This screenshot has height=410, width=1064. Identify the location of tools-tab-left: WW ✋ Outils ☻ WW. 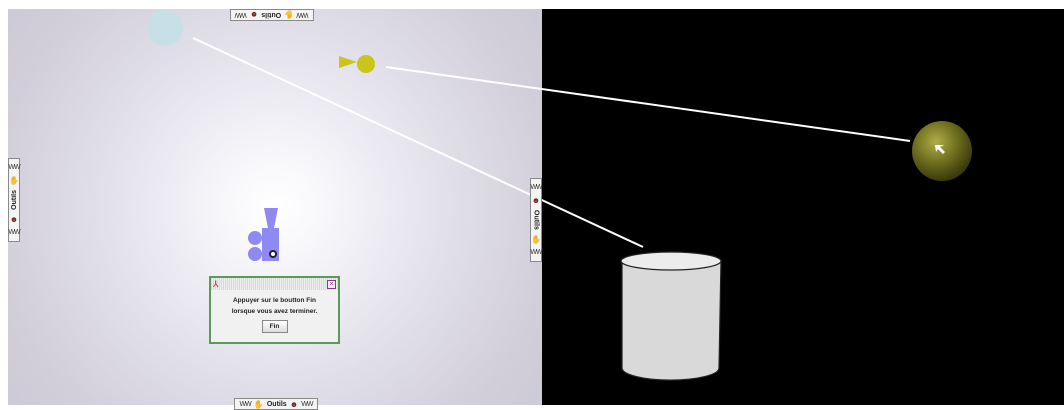
(14, 200).